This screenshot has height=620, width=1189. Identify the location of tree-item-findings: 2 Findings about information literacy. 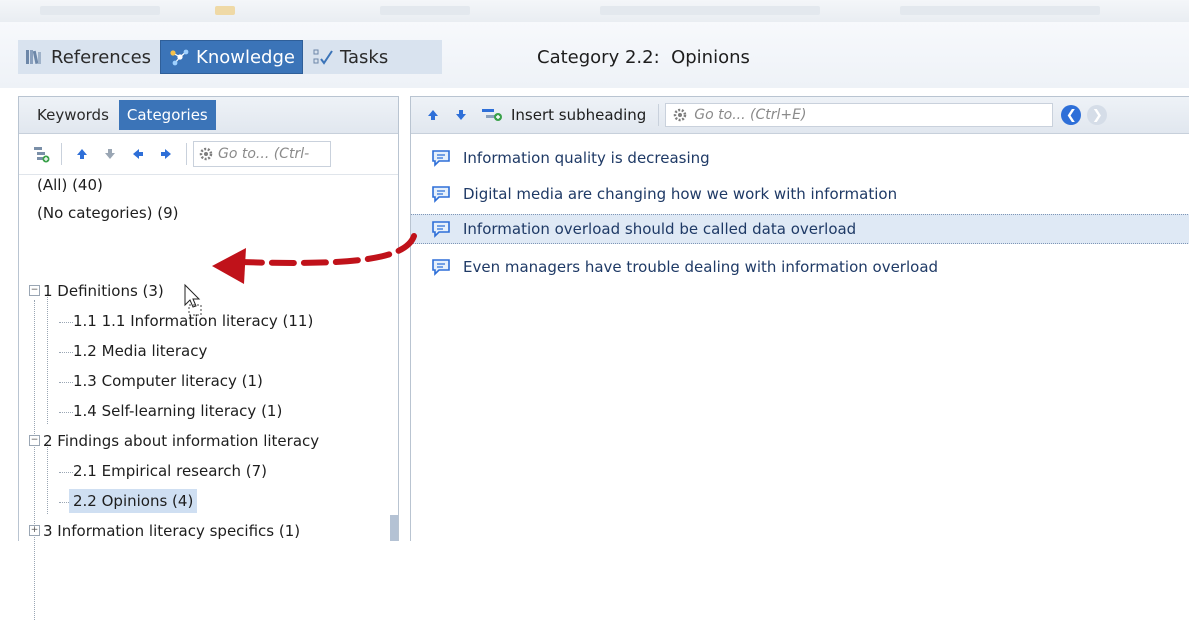
(181, 441).